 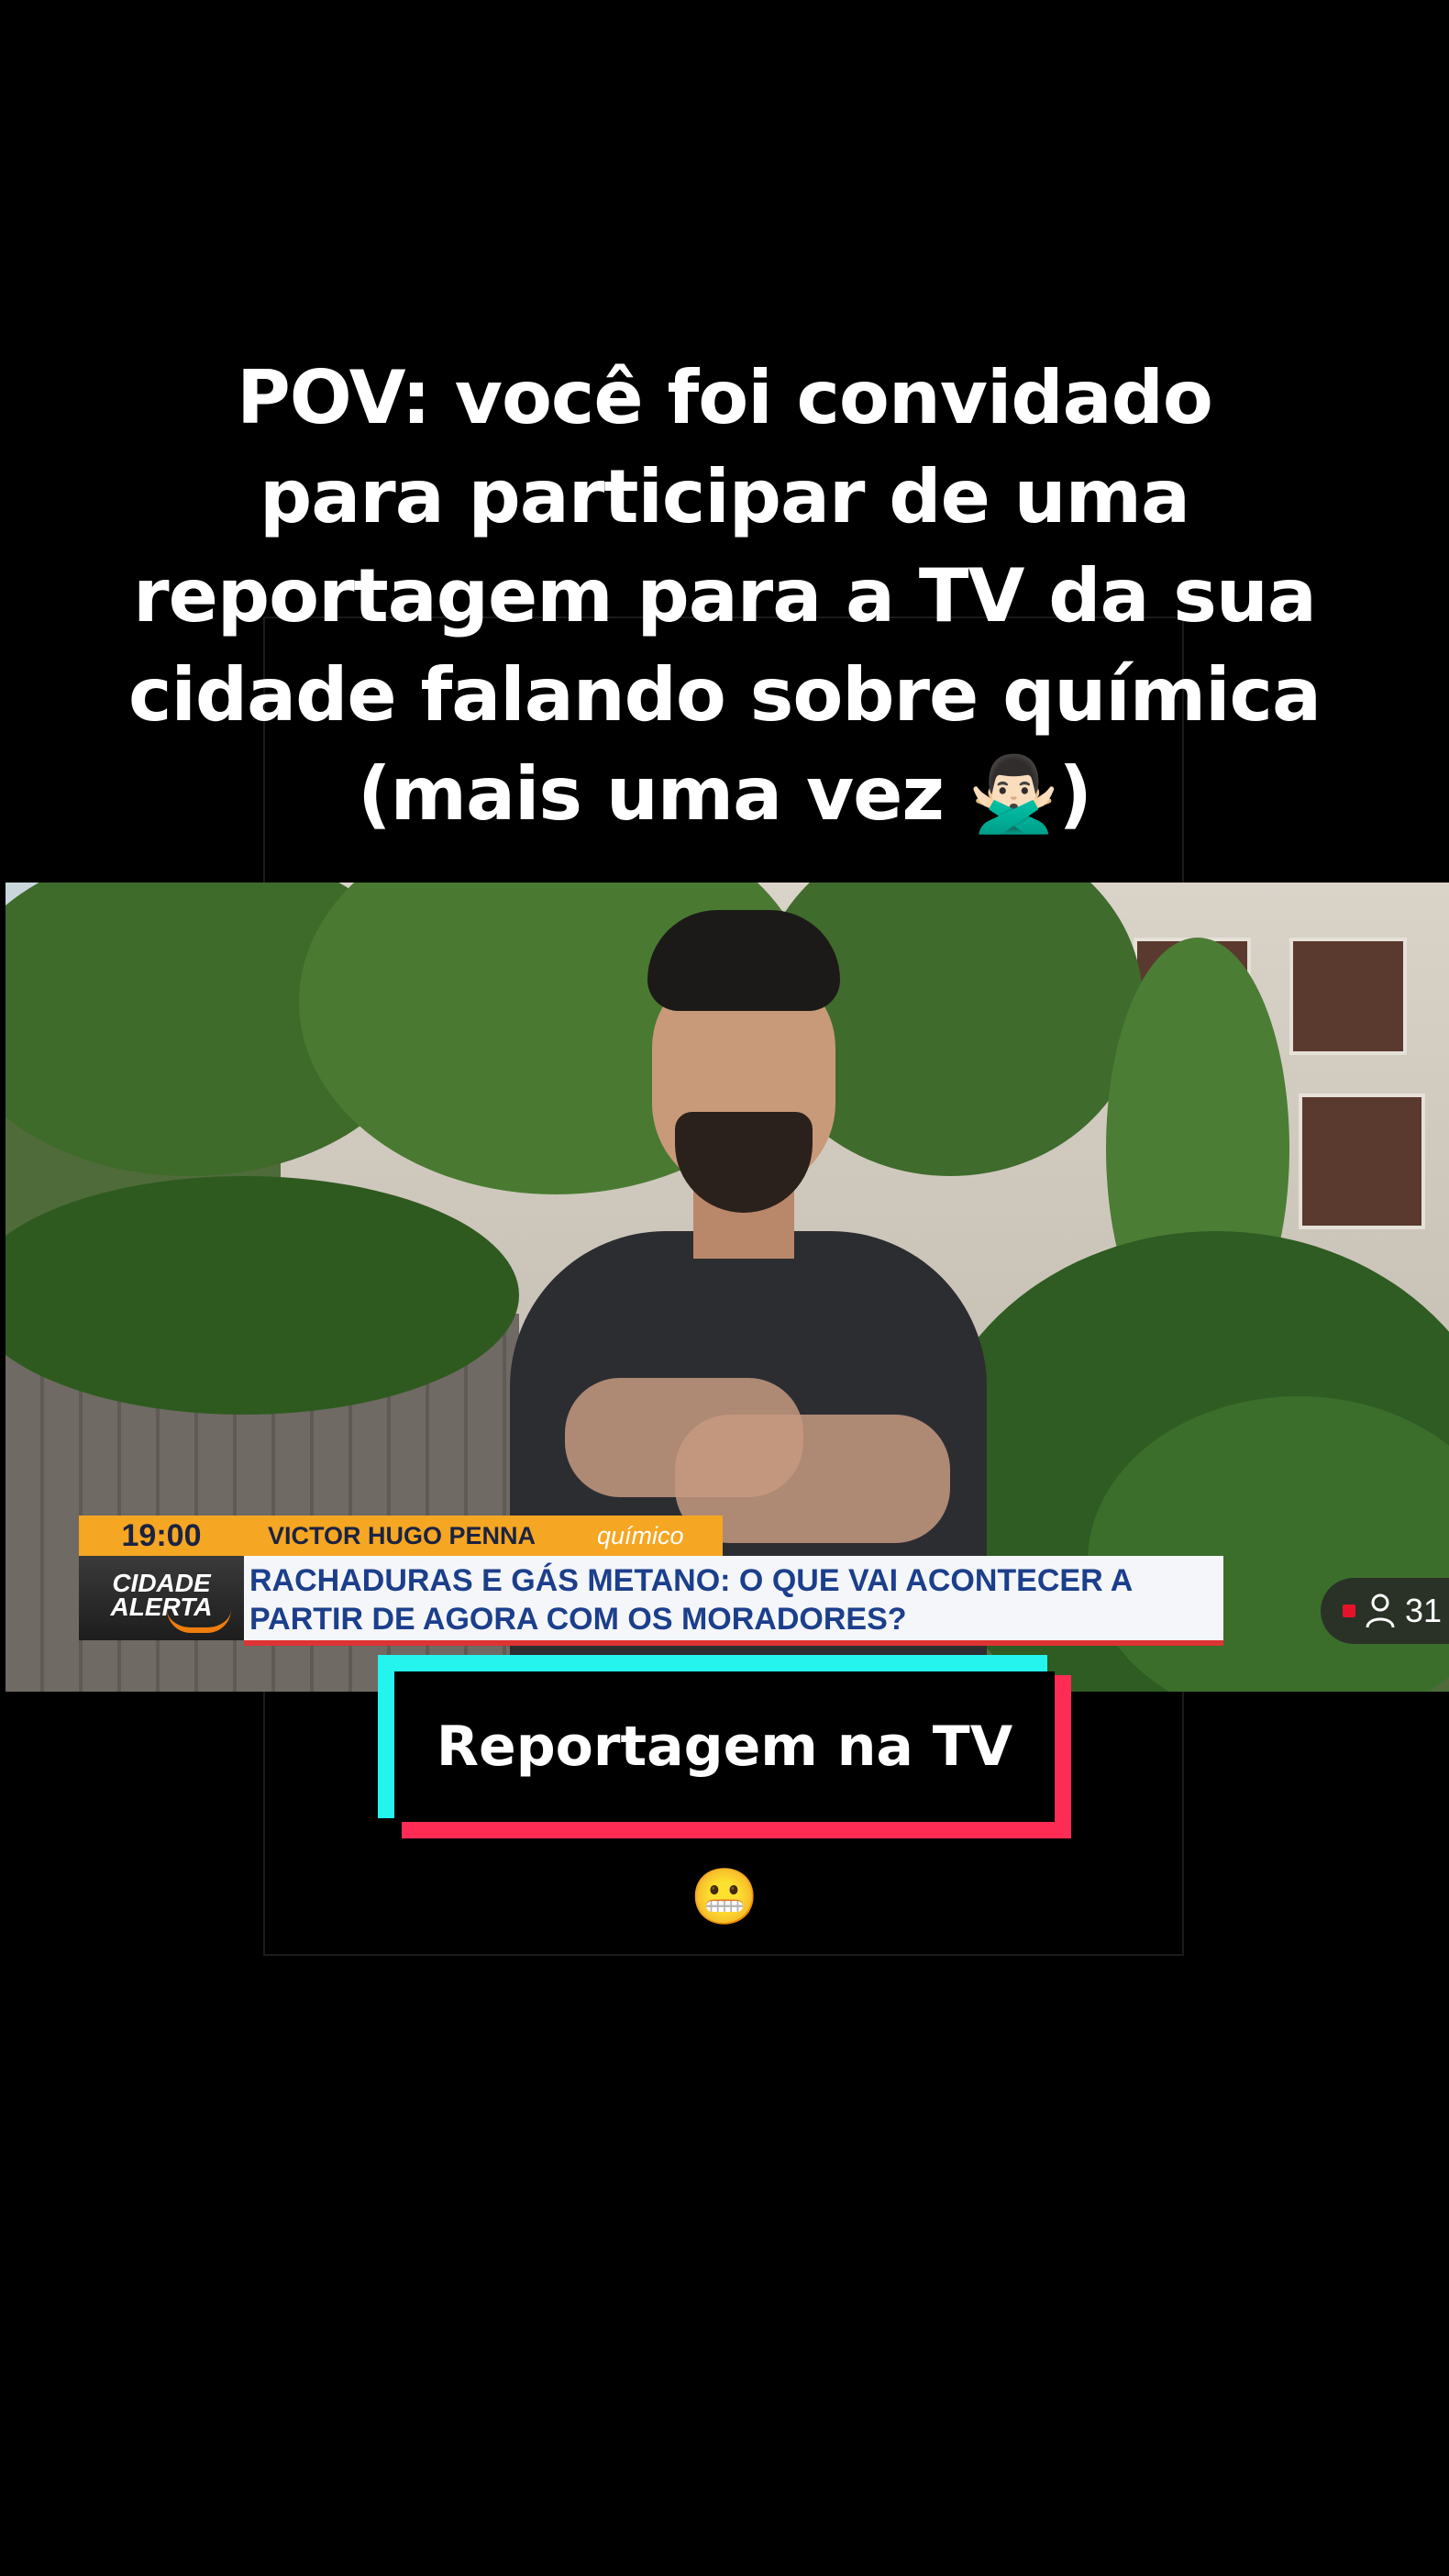 I want to click on broadcast-time: 19:00, so click(x=162, y=1536).